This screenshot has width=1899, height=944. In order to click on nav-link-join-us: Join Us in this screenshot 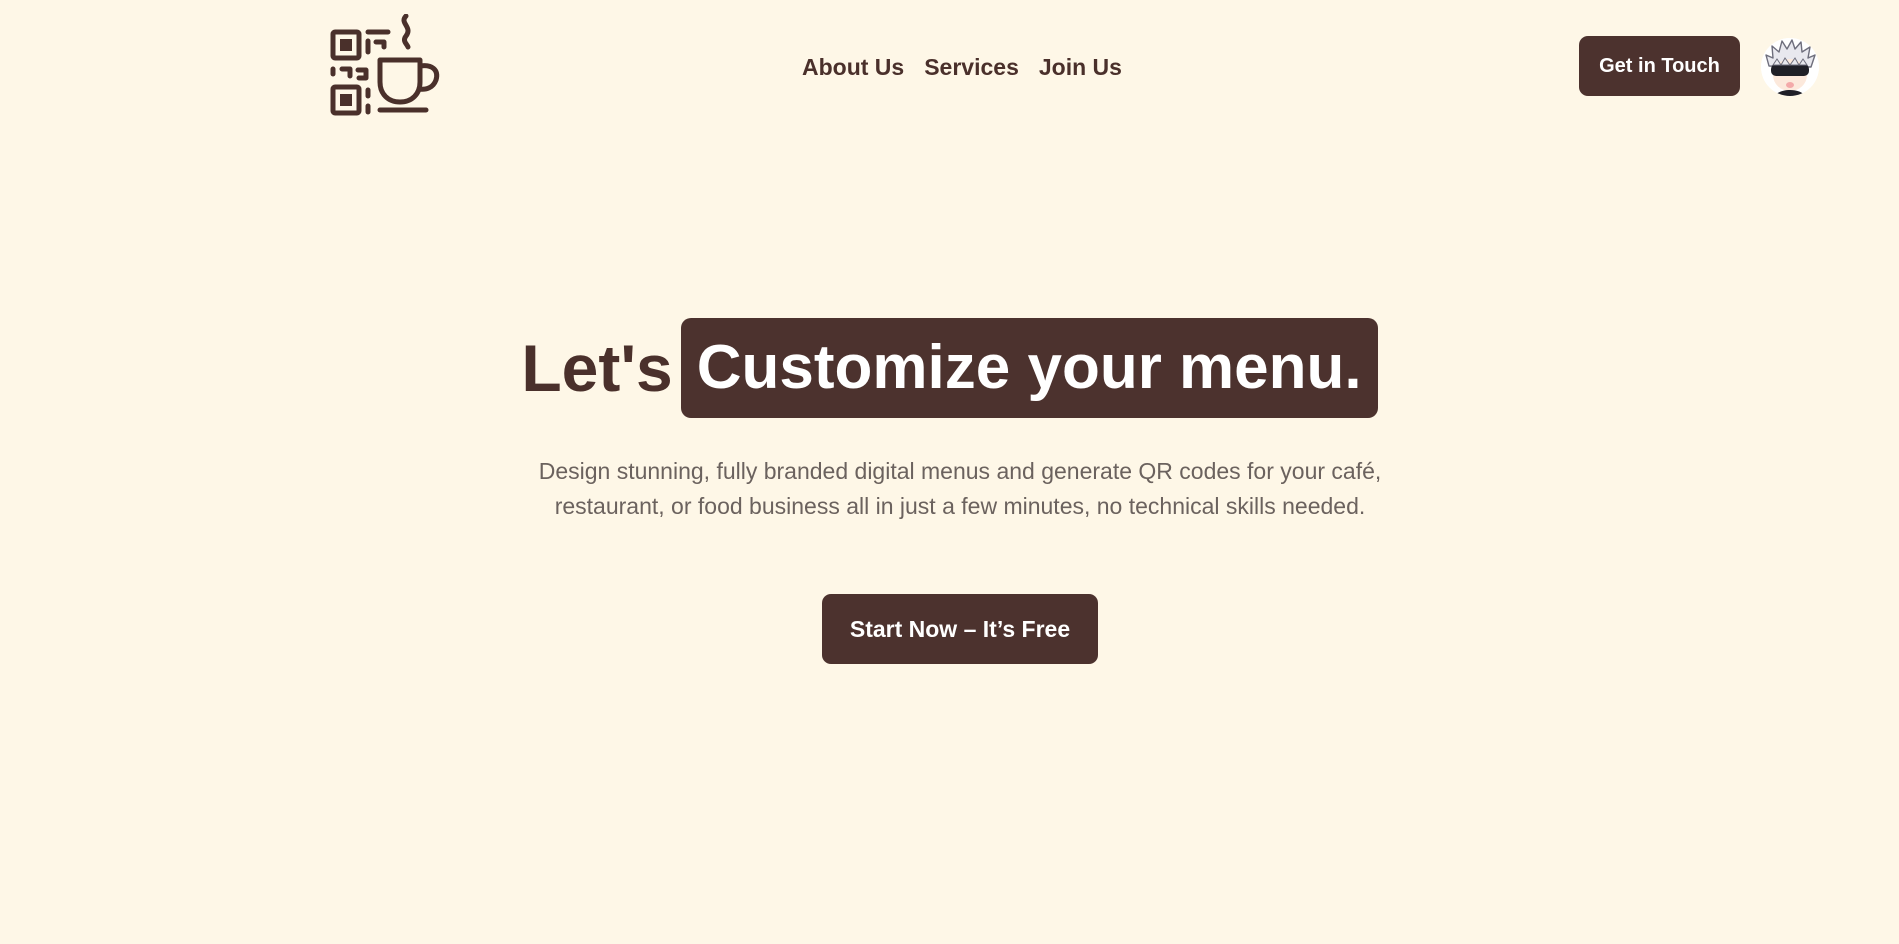, I will do `click(1080, 67)`.